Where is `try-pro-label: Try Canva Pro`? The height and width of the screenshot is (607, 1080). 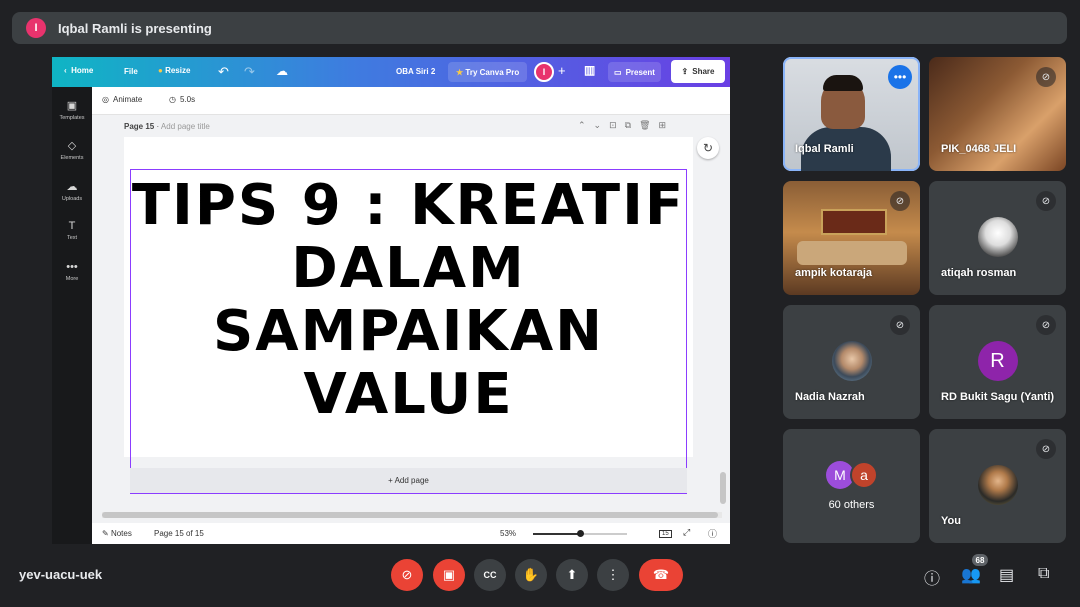 try-pro-label: Try Canva Pro is located at coordinates (492, 72).